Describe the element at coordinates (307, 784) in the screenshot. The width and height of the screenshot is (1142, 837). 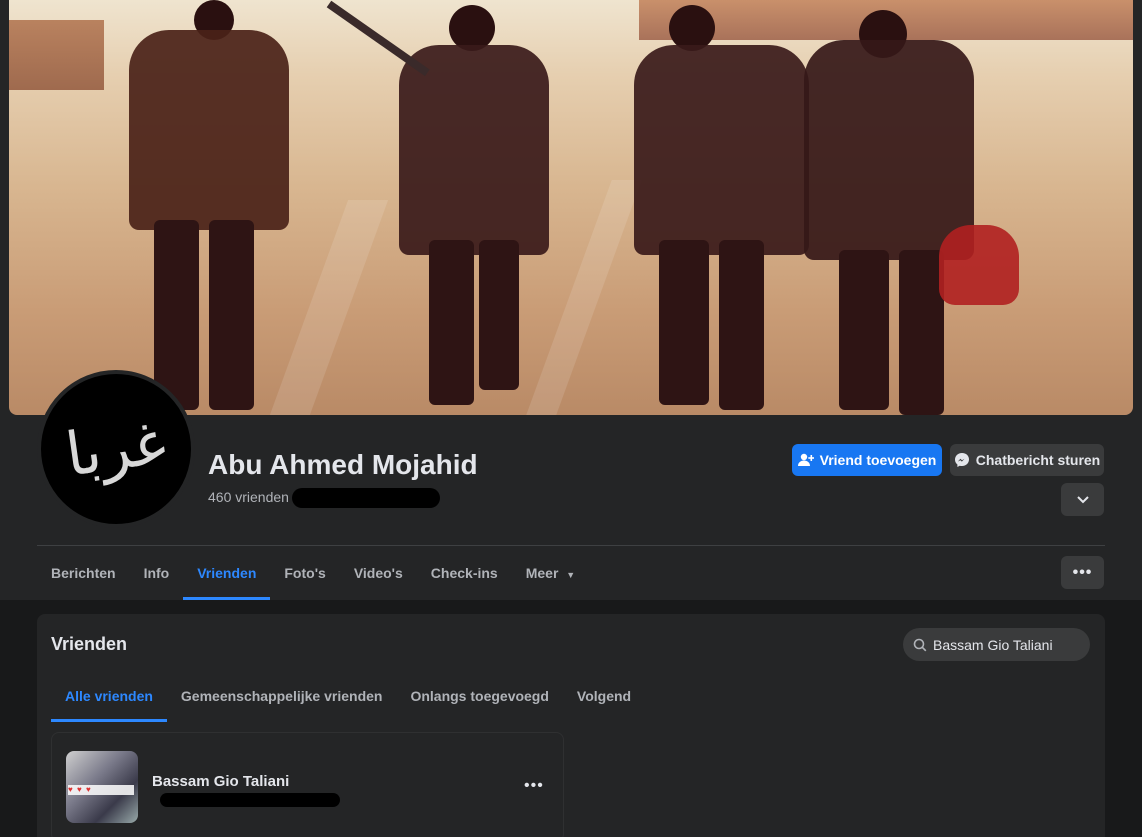
I see `friend-card: ♥ ♥ ♥ Bassam Gio Taliani •••` at that location.